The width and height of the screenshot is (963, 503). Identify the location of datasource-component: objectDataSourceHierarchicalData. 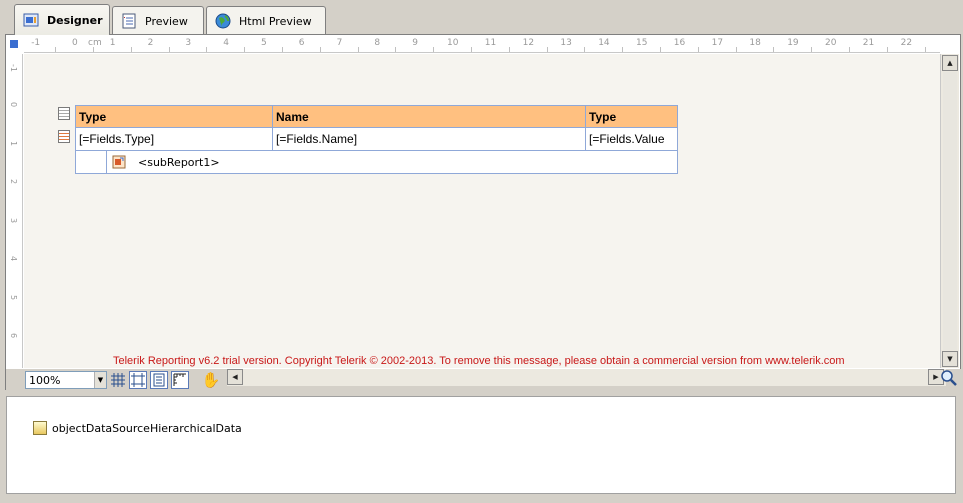
(137, 428).